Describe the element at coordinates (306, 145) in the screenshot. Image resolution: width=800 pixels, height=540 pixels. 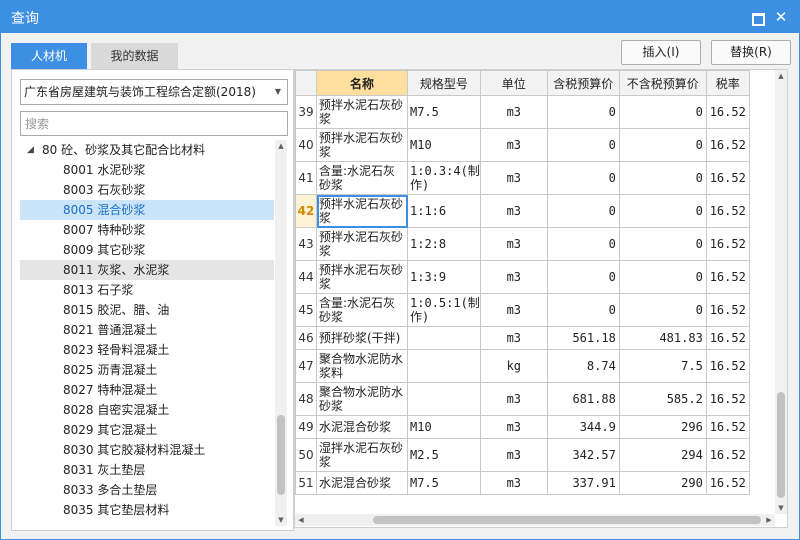
I see `row-number: 40` at that location.